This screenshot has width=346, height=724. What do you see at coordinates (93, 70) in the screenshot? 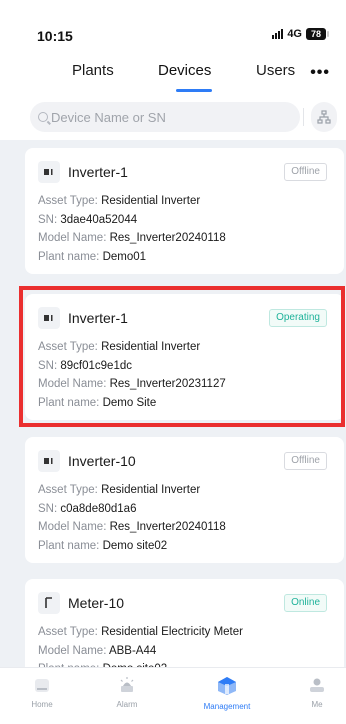
I see `tab-plants: Plants` at bounding box center [93, 70].